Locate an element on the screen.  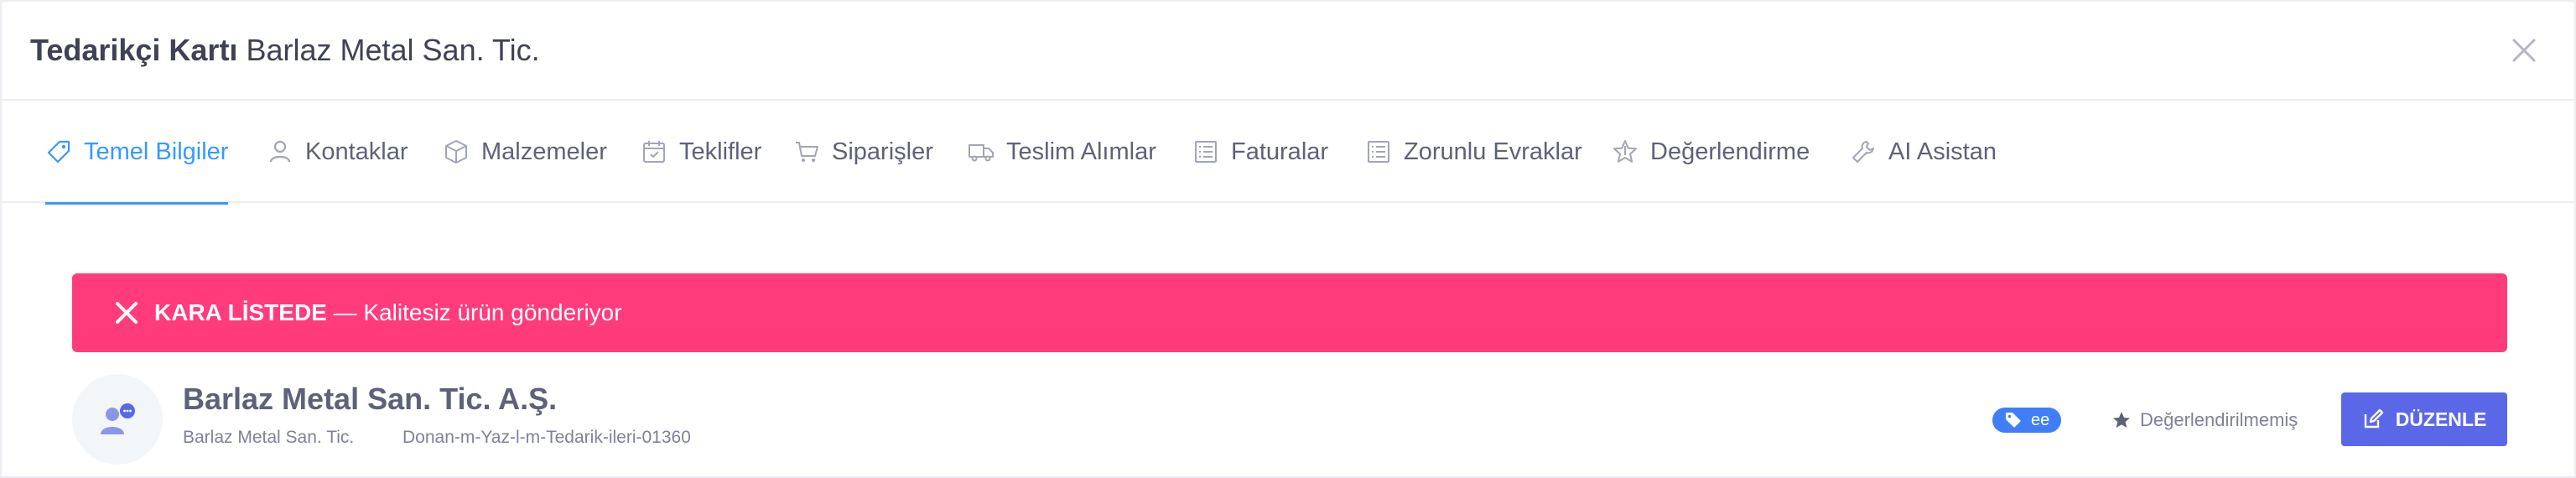
tab-label: Temel Bilgiler is located at coordinates (156, 151).